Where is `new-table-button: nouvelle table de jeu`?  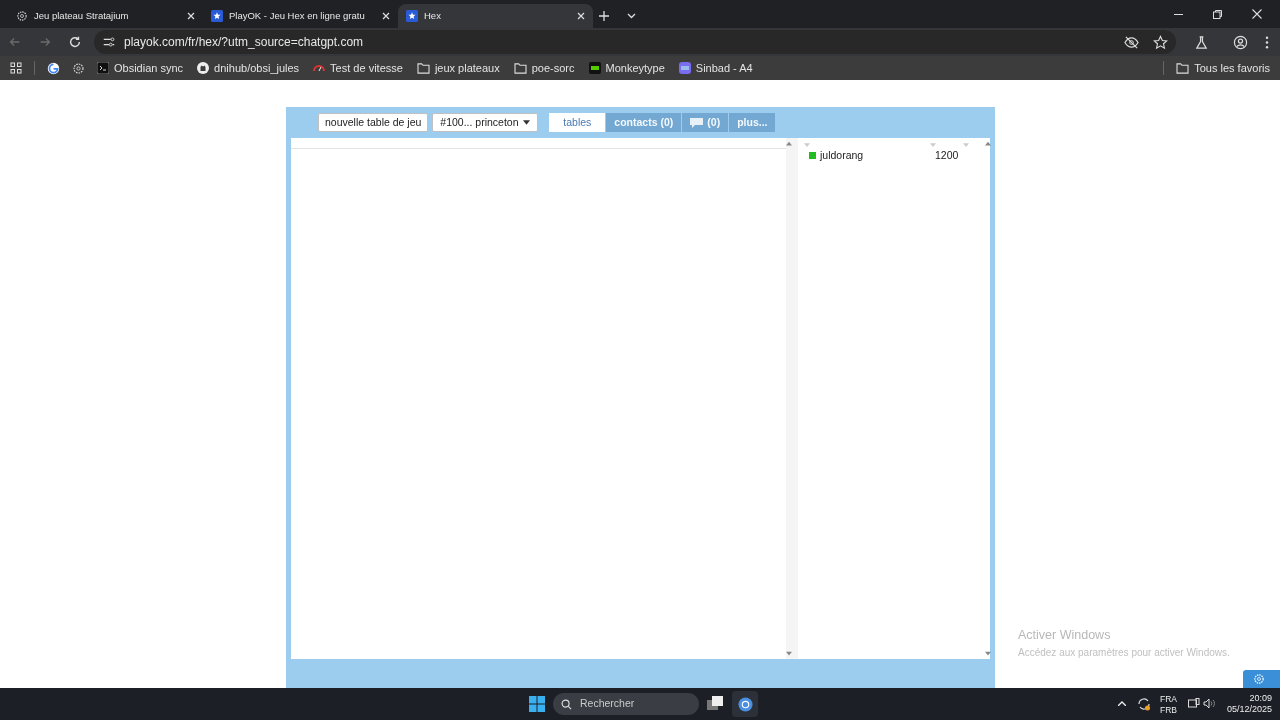 new-table-button: nouvelle table de jeu is located at coordinates (373, 122).